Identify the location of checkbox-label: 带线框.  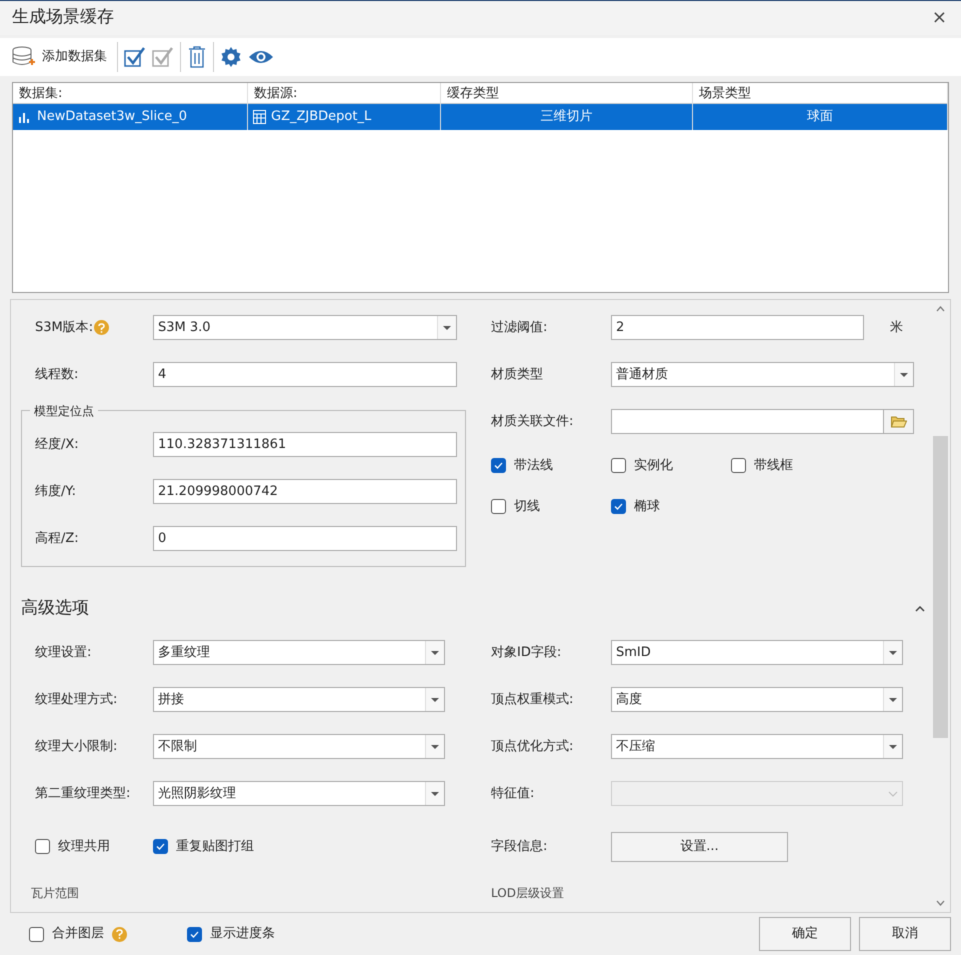
(773, 465).